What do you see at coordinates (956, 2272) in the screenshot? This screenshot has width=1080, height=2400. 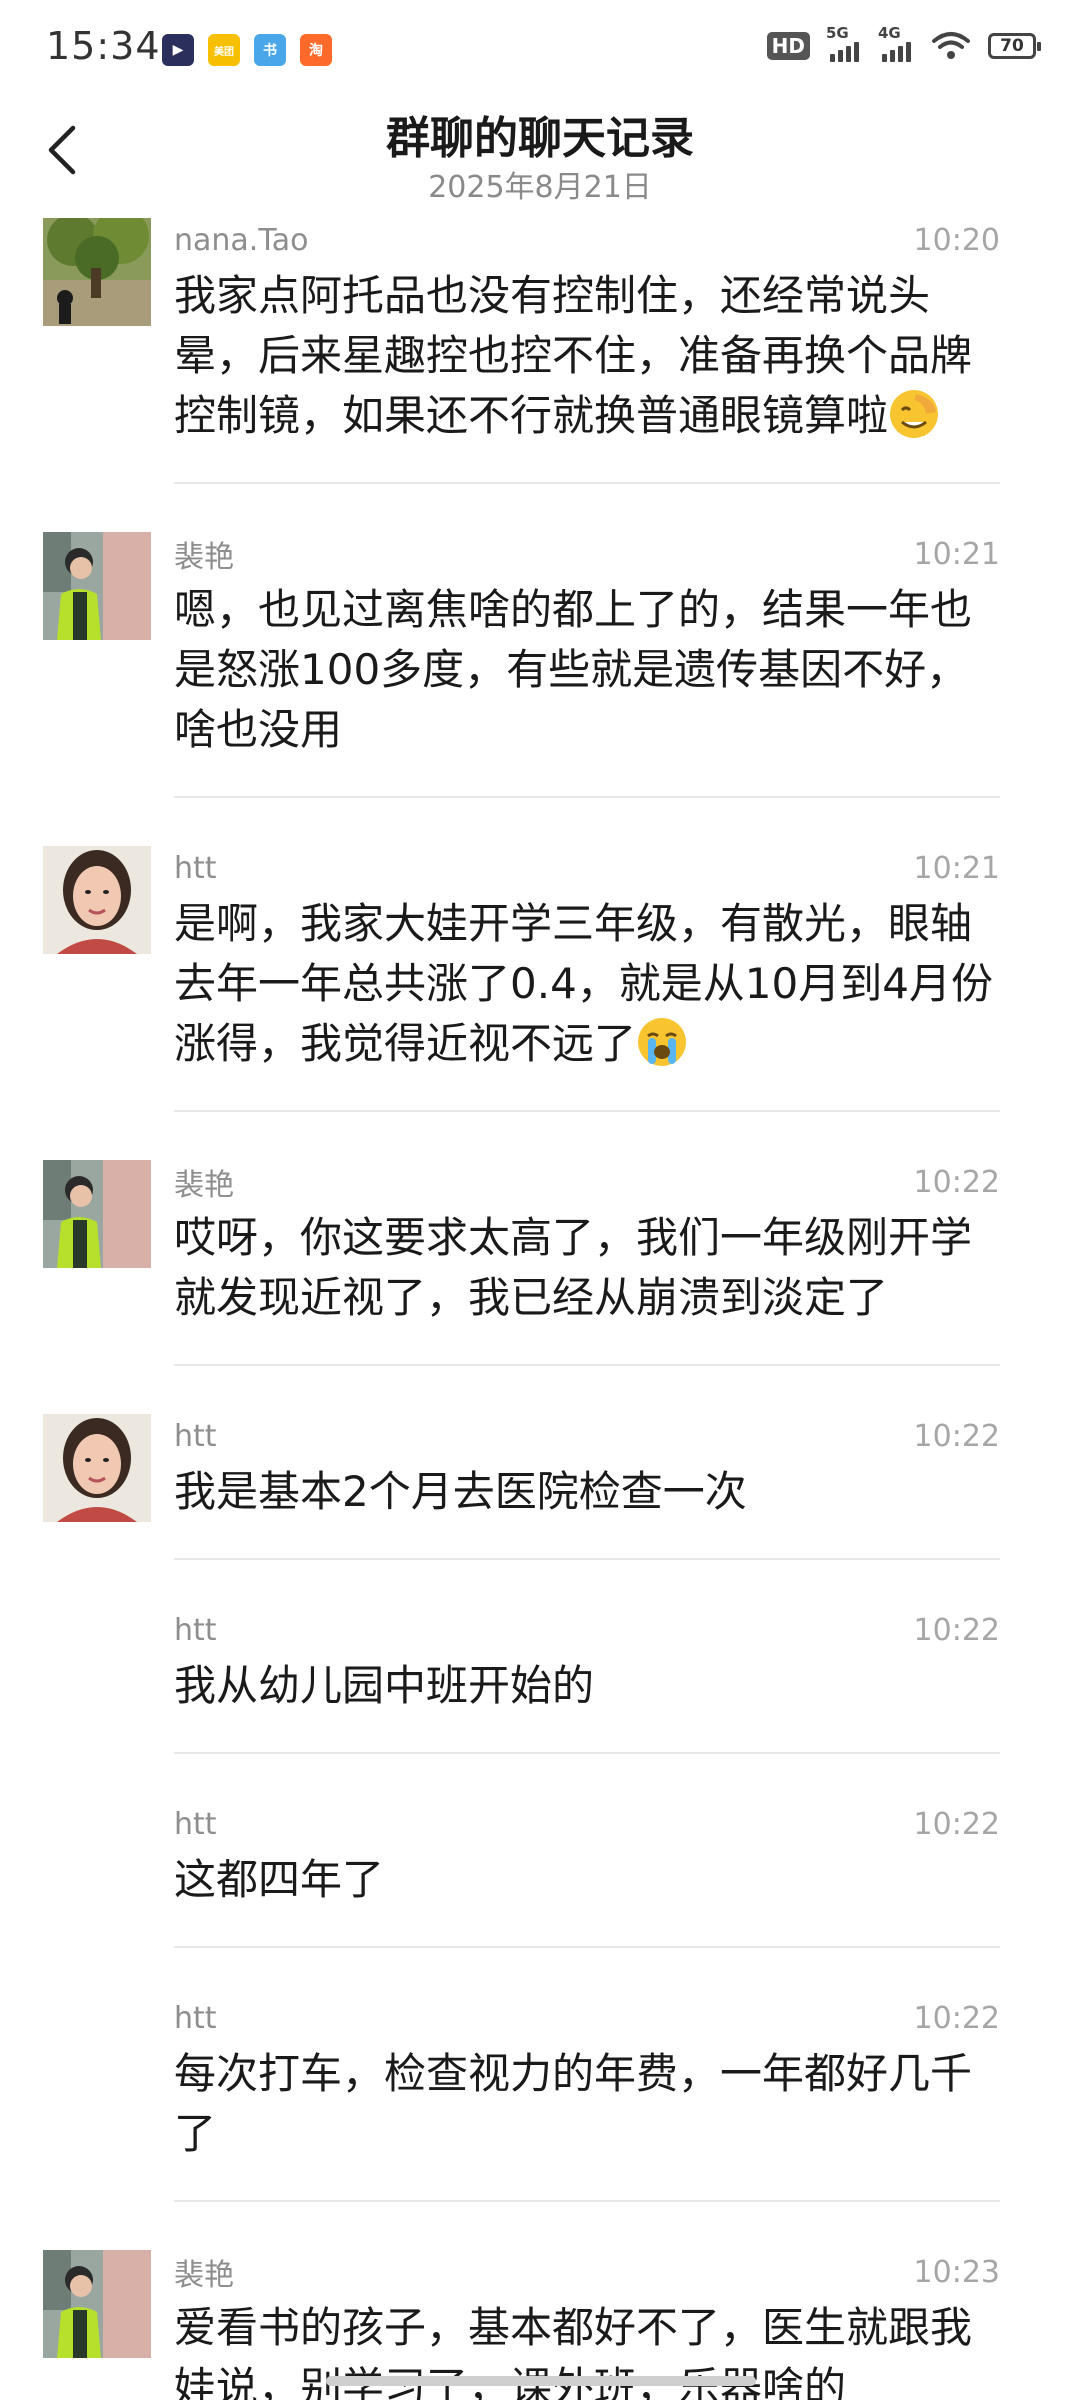 I see `message-time: 10:23` at bounding box center [956, 2272].